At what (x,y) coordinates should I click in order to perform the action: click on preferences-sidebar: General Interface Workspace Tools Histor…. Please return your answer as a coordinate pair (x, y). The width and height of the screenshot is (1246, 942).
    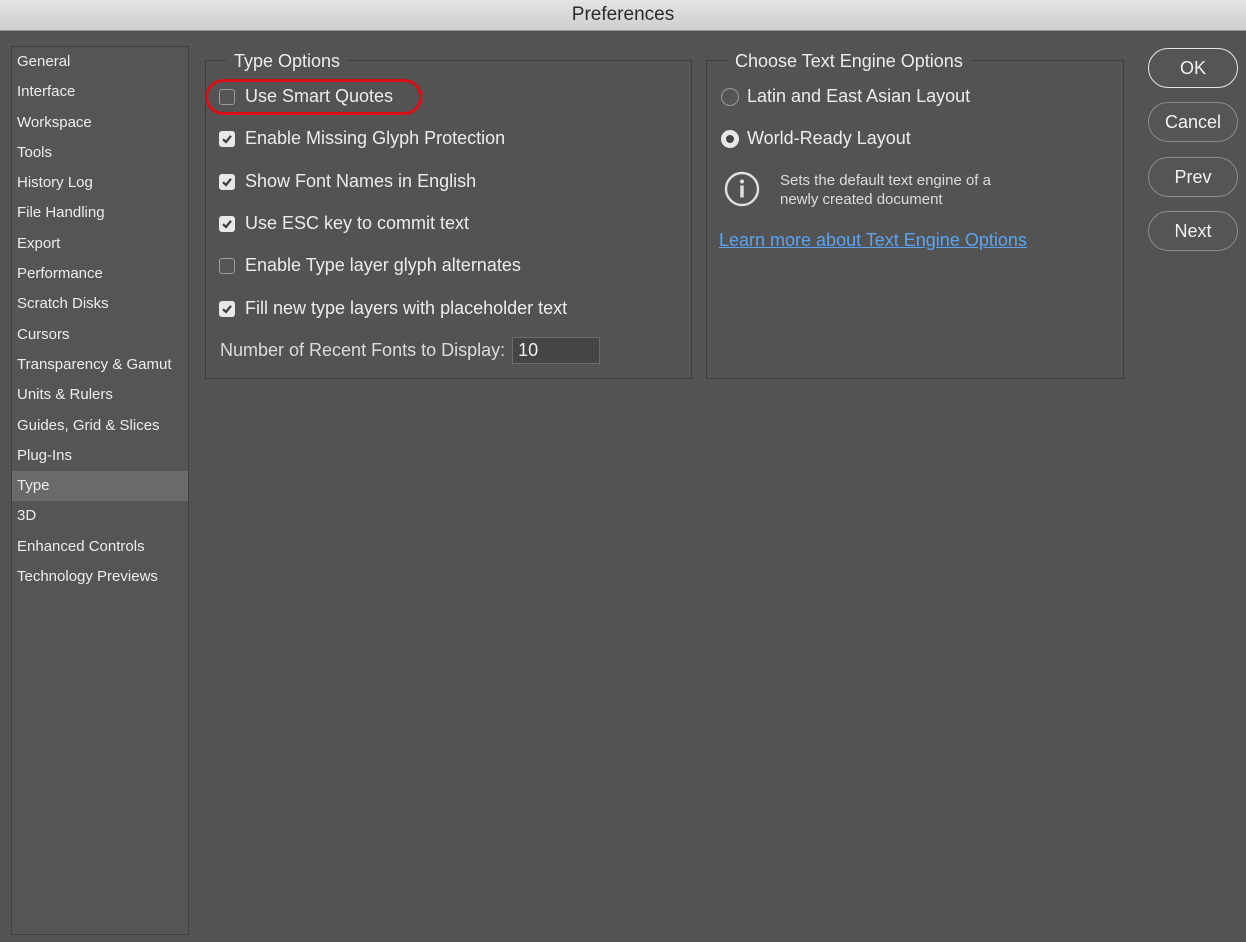
    Looking at the image, I should click on (100, 490).